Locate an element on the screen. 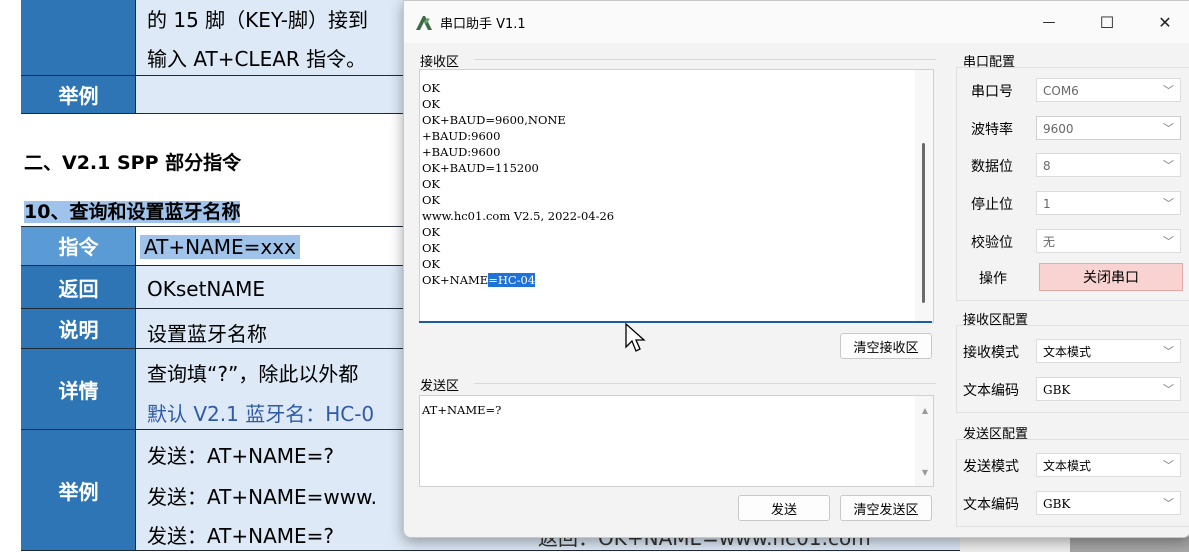  port-select: COM6 ﹀ is located at coordinates (1108, 90).